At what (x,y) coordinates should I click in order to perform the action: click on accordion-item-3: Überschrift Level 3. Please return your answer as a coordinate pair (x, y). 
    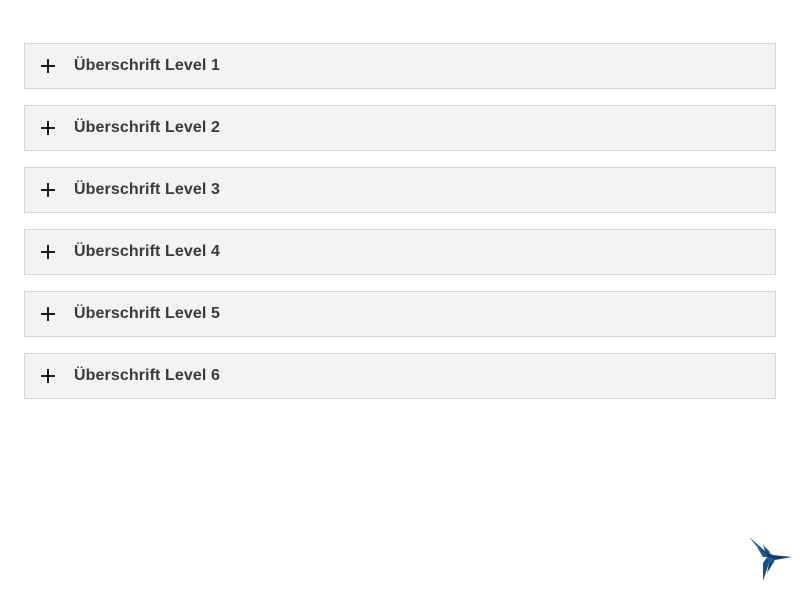
    Looking at the image, I should click on (400, 190).